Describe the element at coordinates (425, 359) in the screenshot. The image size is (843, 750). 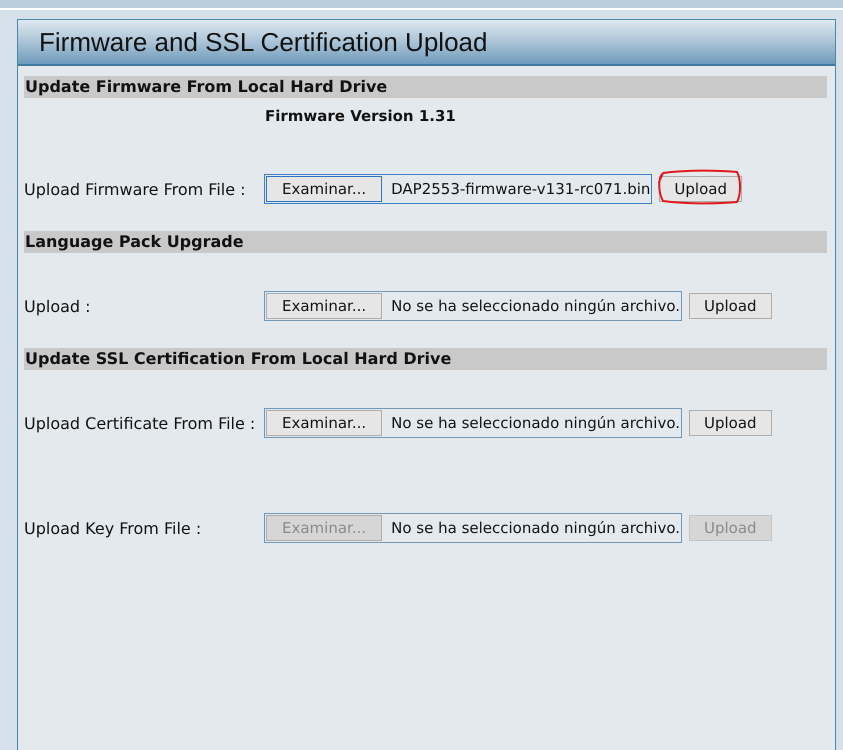
I see `section-header: Update SSL Certification From Local Hard Drive` at that location.